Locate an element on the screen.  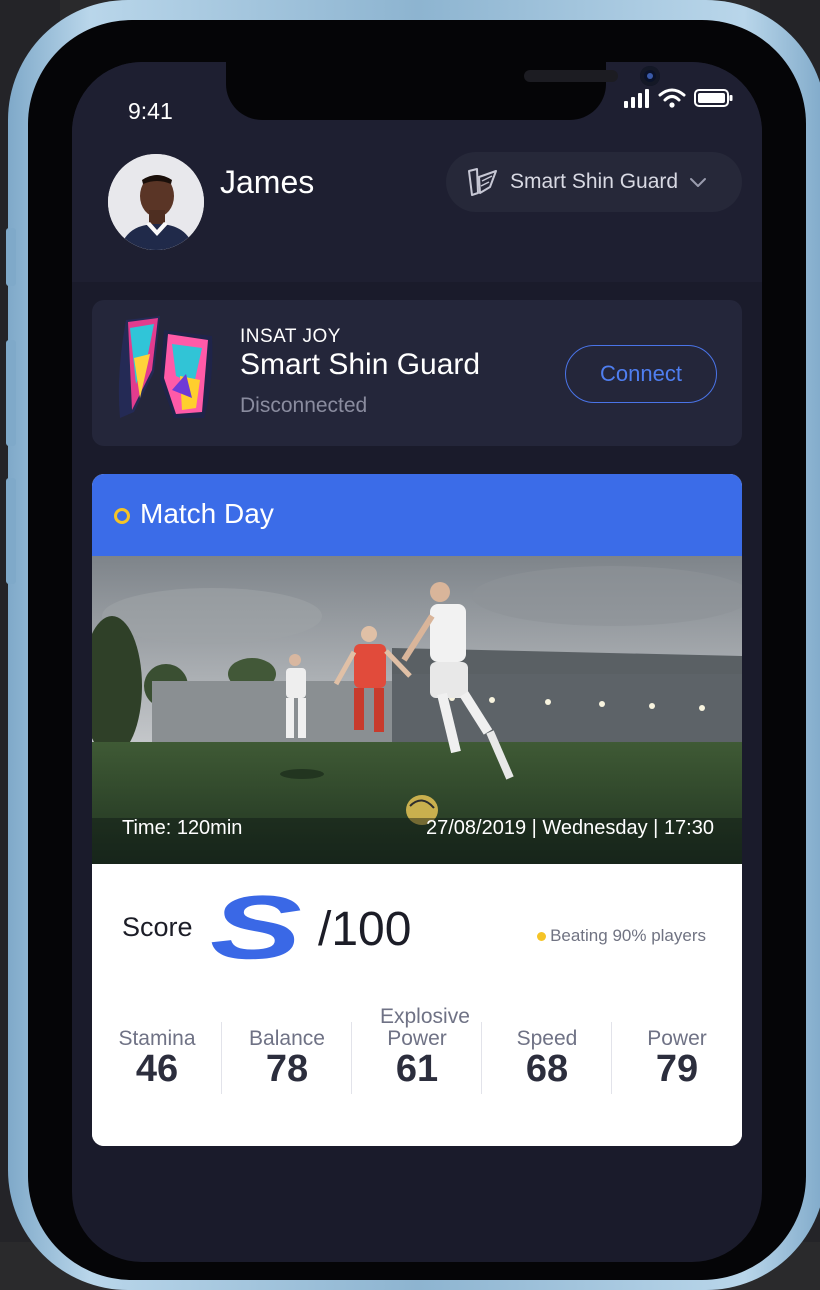
connect-button: Connect is located at coordinates (641, 374).